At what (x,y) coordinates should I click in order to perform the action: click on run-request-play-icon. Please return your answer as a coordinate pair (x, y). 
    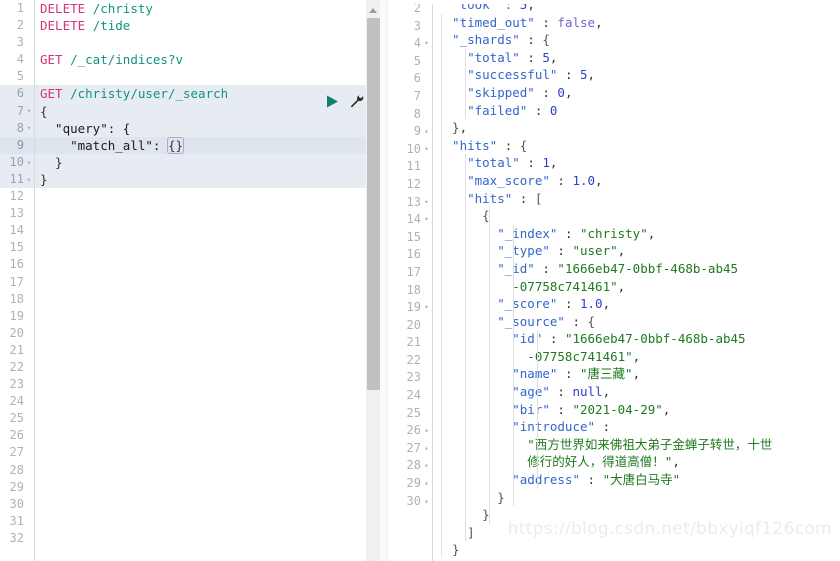
    Looking at the image, I should click on (332, 102).